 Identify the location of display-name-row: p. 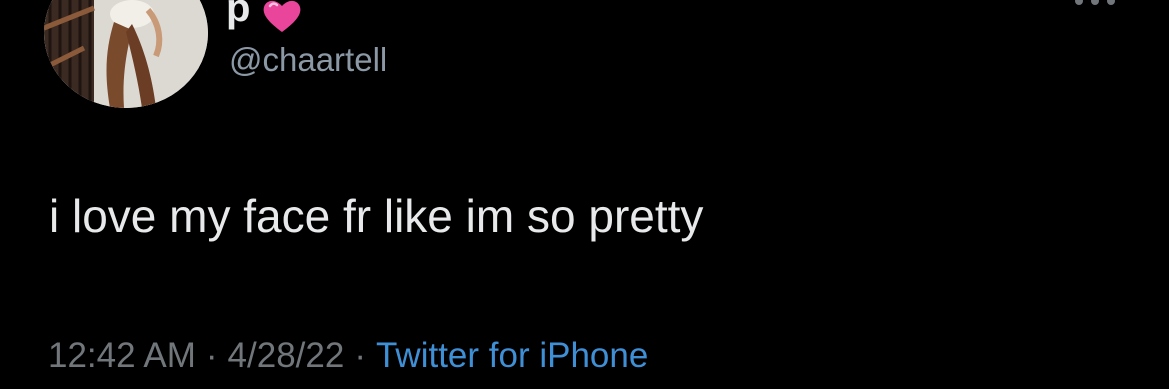
(265, 16).